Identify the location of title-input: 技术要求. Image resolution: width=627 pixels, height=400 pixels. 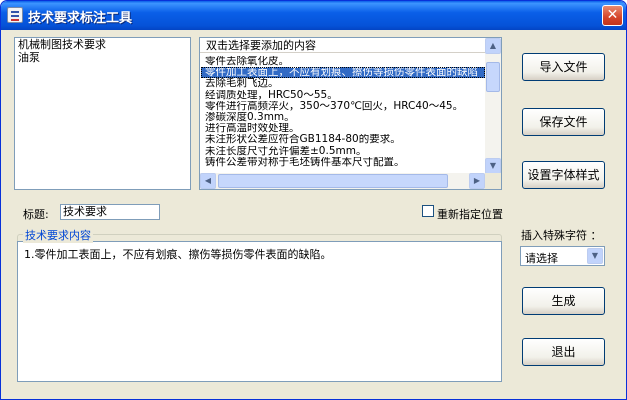
(110, 212).